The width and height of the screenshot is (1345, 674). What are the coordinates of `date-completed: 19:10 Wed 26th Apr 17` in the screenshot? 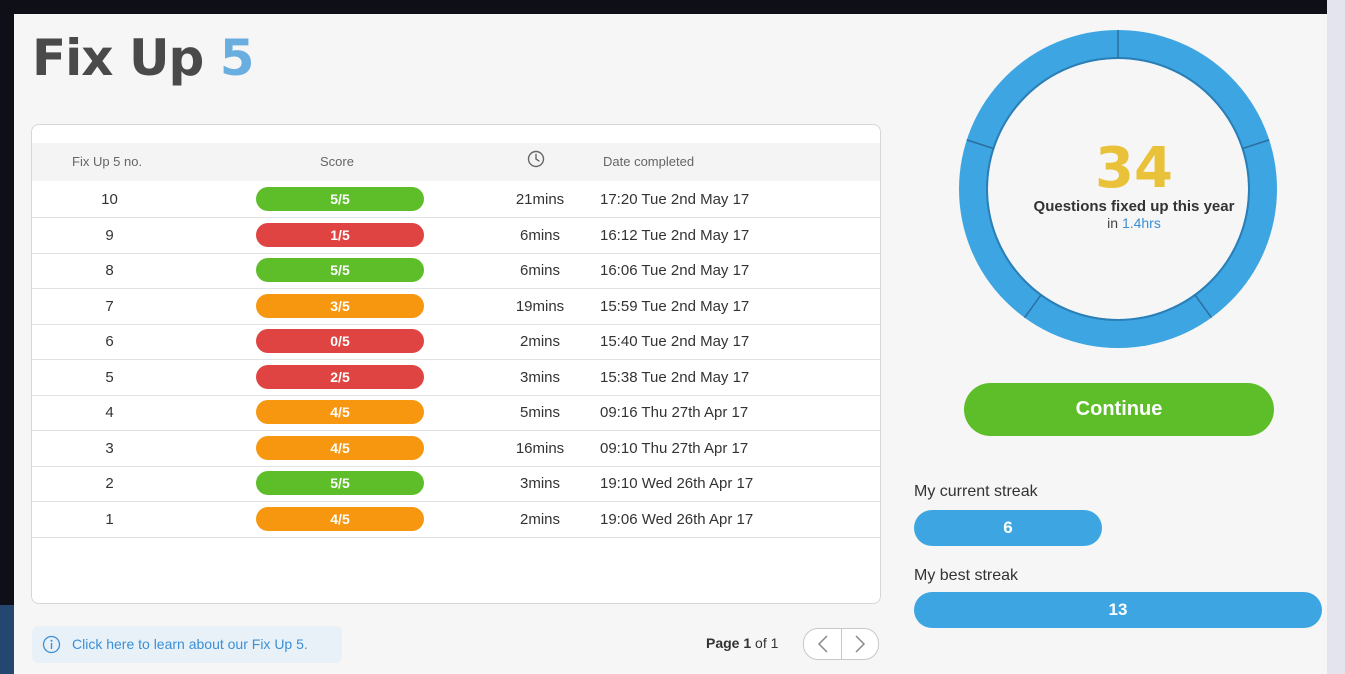 It's located at (677, 483).